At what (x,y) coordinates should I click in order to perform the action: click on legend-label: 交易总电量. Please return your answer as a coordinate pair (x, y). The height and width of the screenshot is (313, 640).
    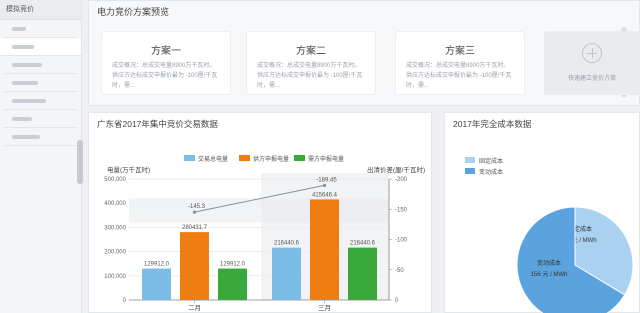
    Looking at the image, I should click on (213, 159).